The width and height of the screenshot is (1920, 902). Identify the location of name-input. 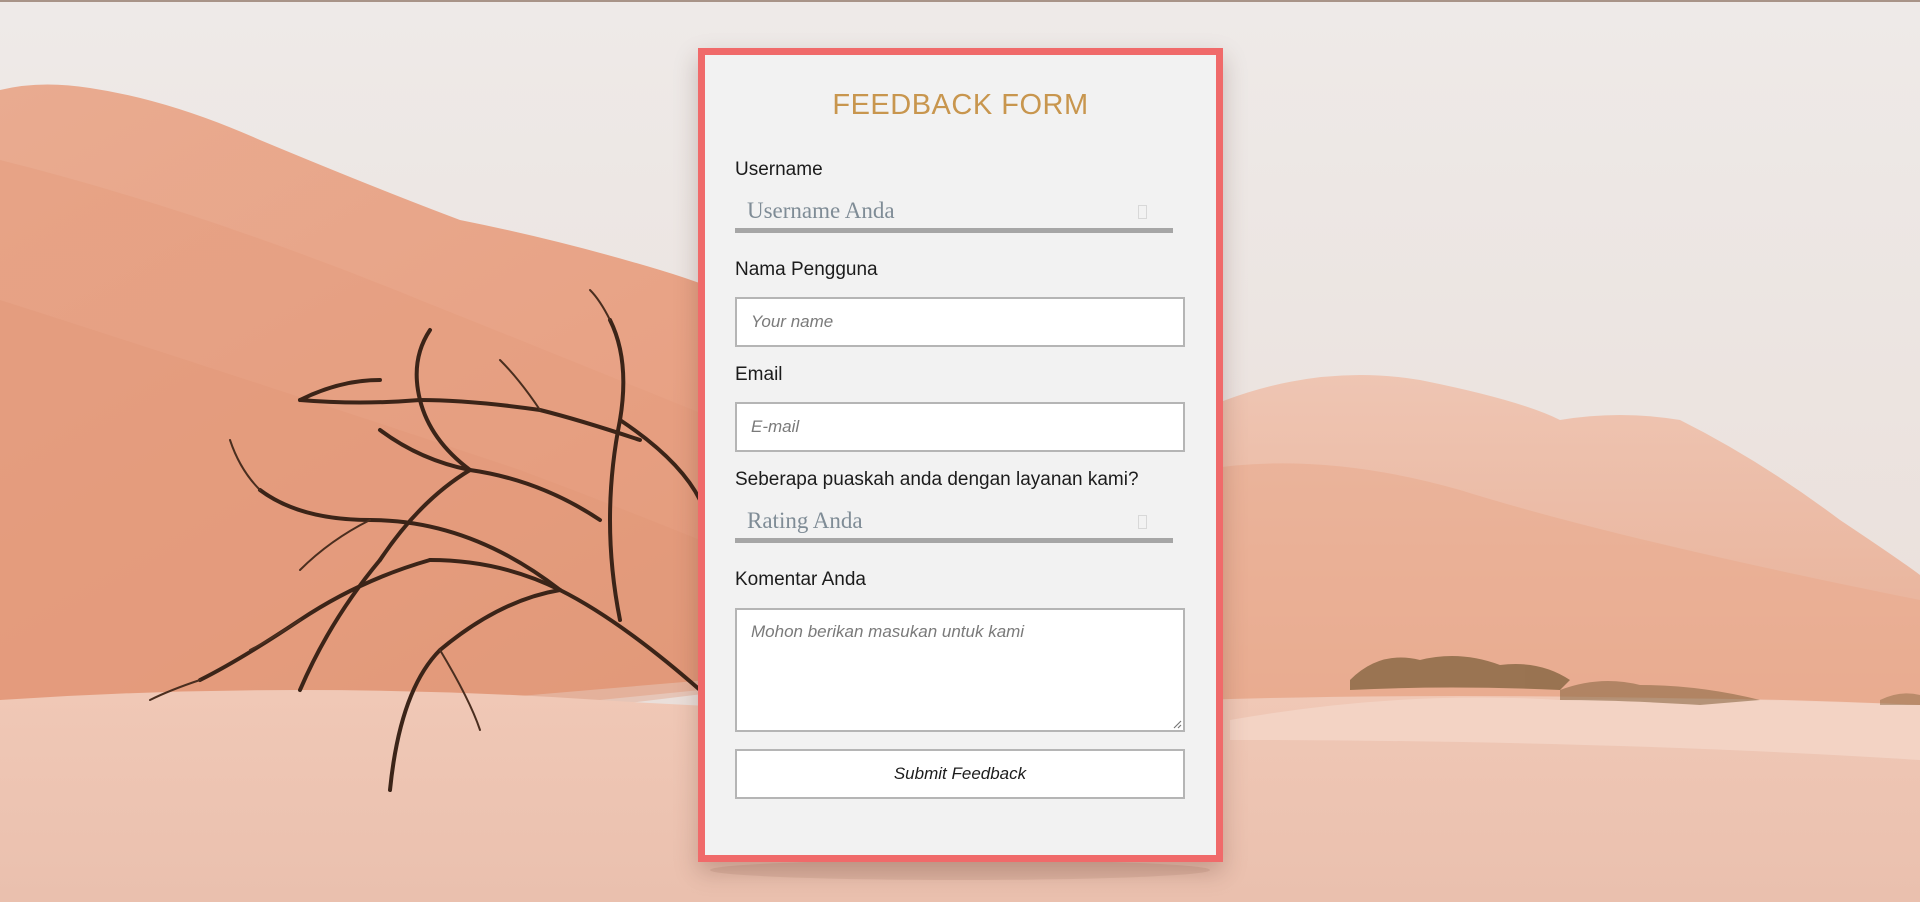
(960, 322).